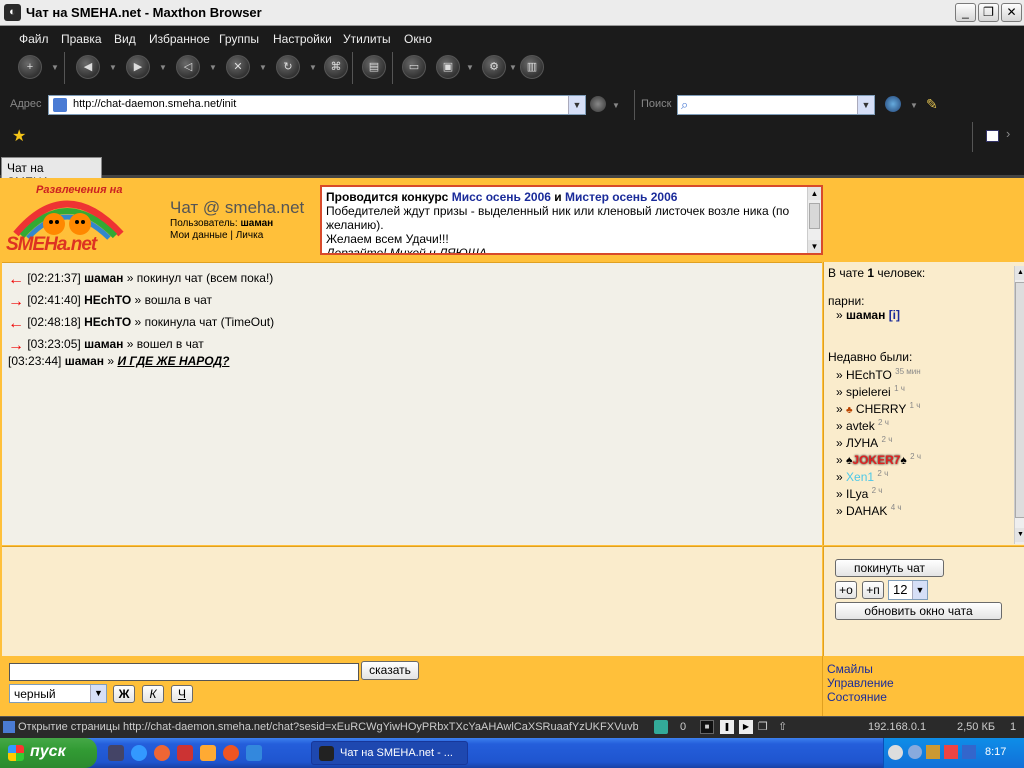 This screenshot has height=768, width=1024. I want to click on stop-icon: ✕, so click(238, 67).